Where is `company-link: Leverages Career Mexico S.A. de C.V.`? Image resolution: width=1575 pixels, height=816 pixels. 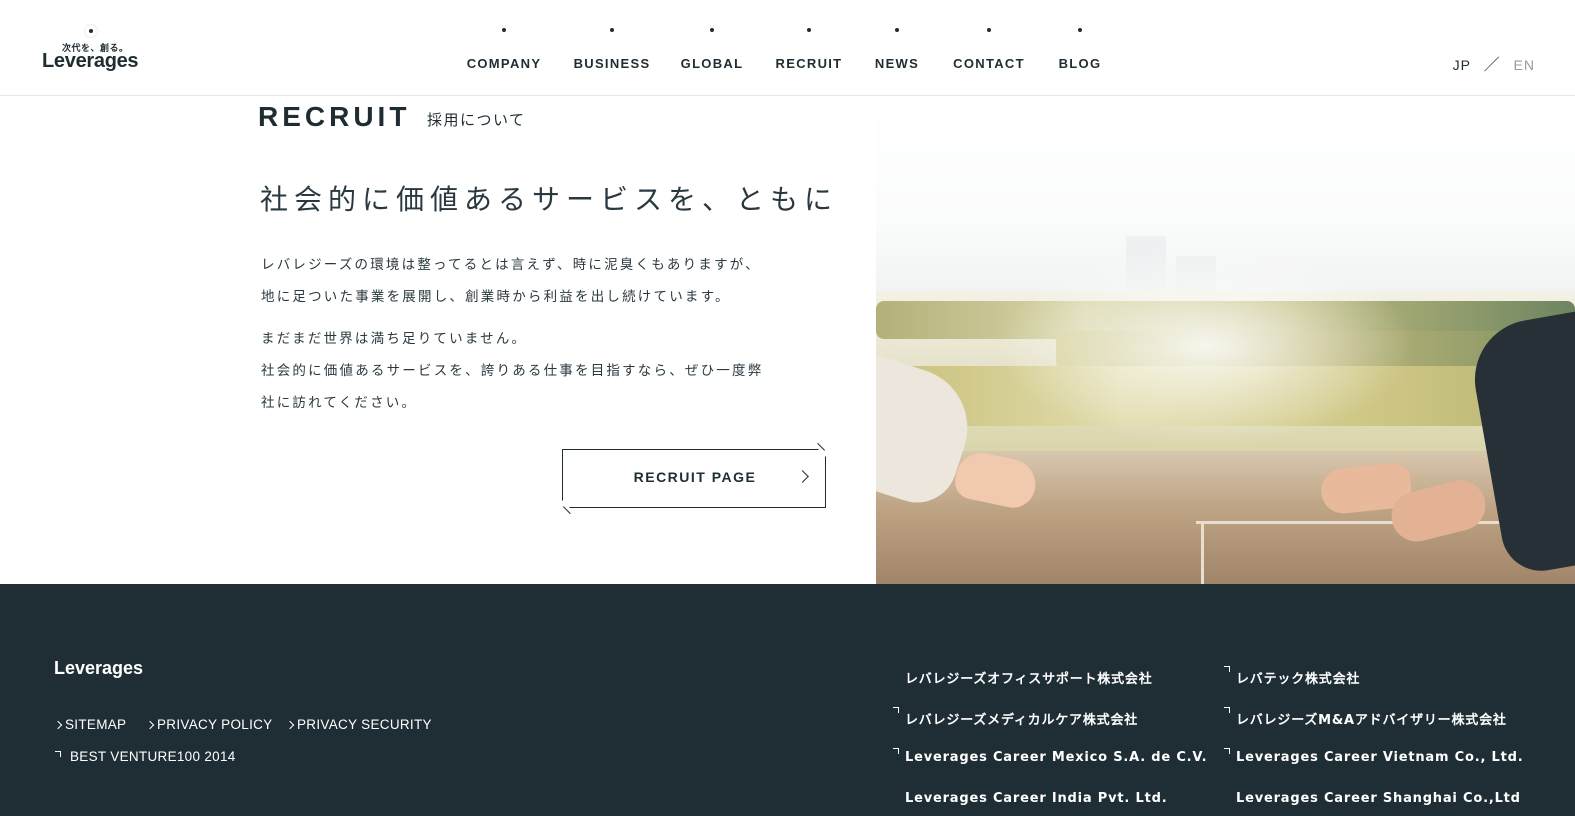
company-link: Leverages Career Mexico S.A. de C.V. is located at coordinates (1050, 756).